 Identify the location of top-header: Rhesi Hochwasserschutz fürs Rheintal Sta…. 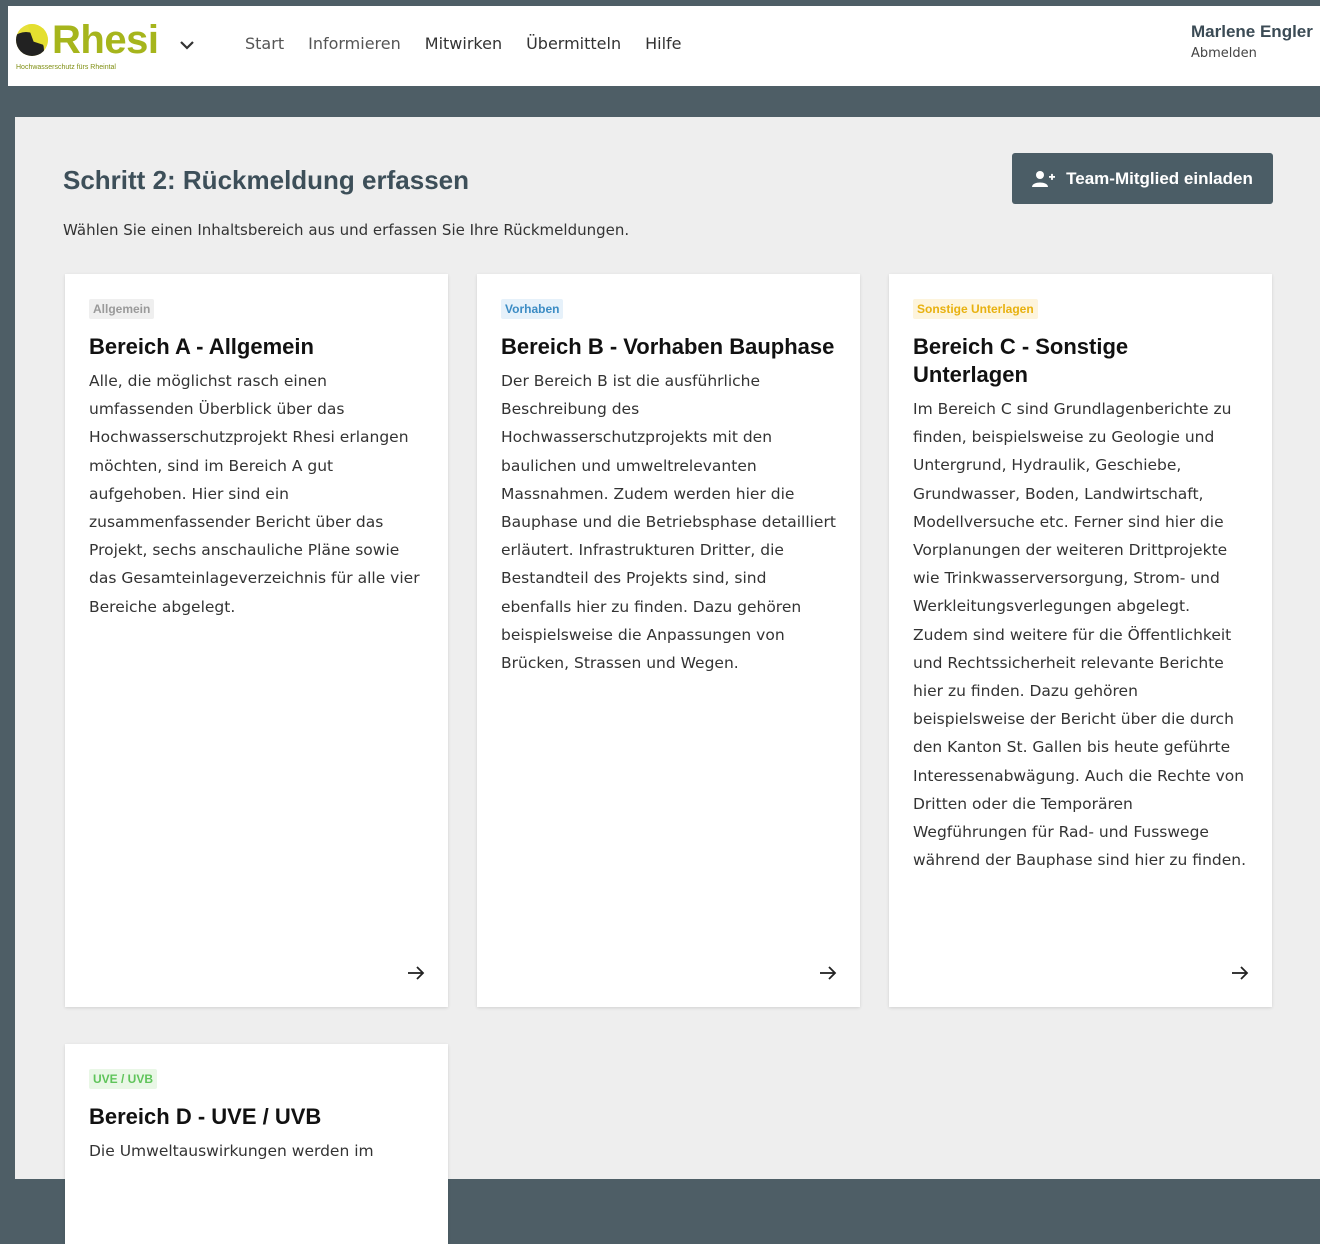
(664, 46).